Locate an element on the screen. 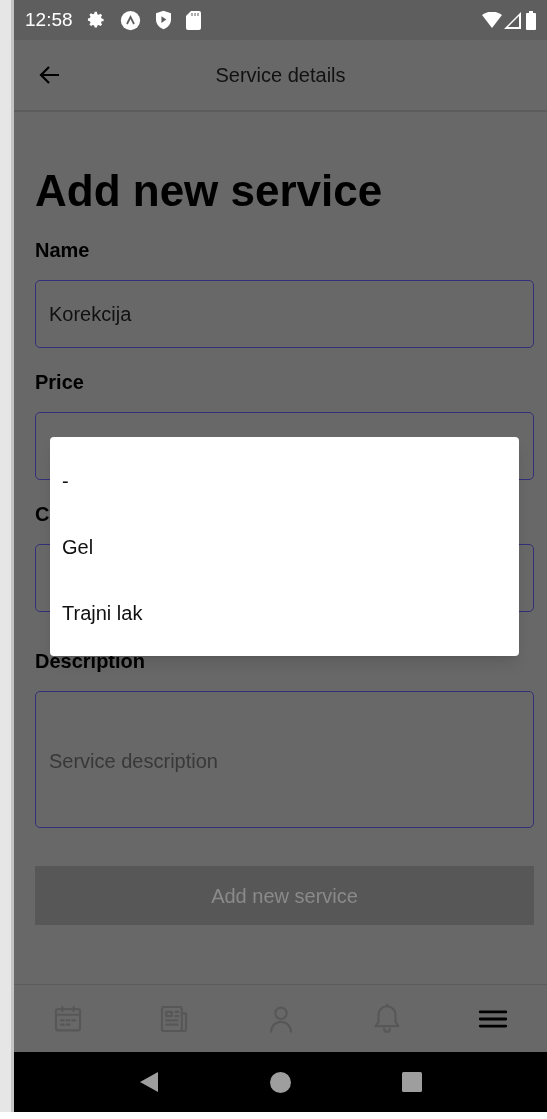  gear-icon is located at coordinates (96, 20).